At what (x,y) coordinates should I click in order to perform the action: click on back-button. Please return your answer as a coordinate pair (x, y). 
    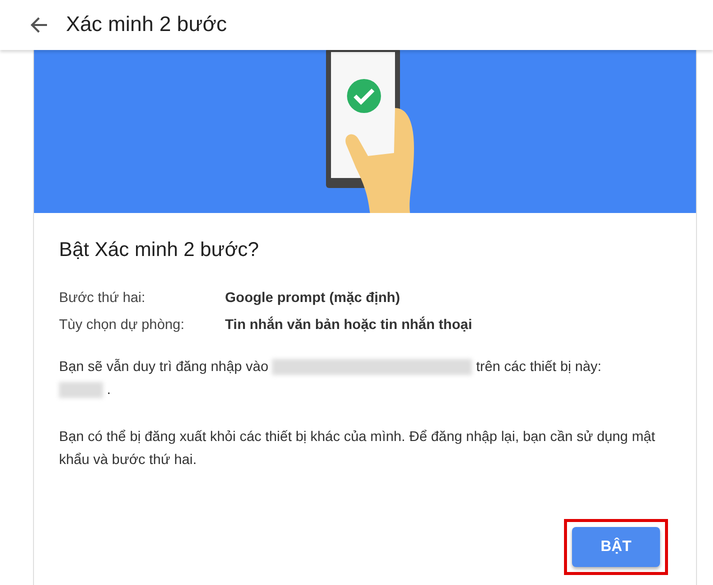
    Looking at the image, I should click on (39, 25).